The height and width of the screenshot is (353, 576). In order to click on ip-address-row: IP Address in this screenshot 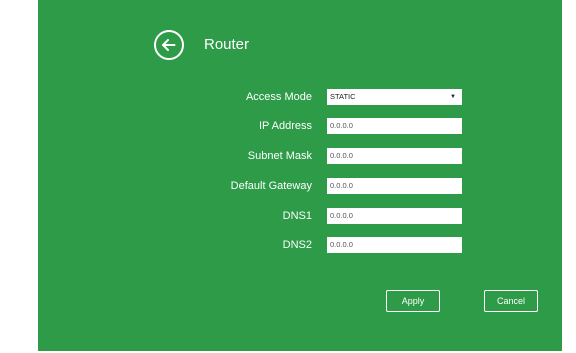, I will do `click(300, 126)`.